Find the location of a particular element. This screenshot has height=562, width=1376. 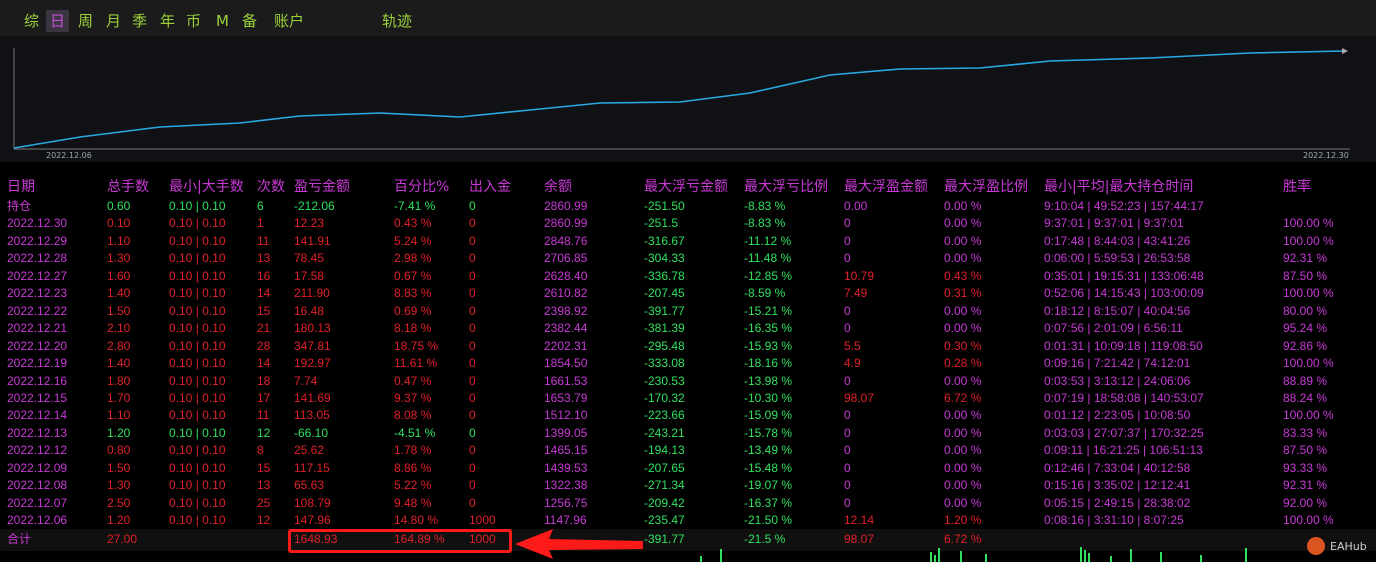

tab-currency: 币 is located at coordinates (193, 21).